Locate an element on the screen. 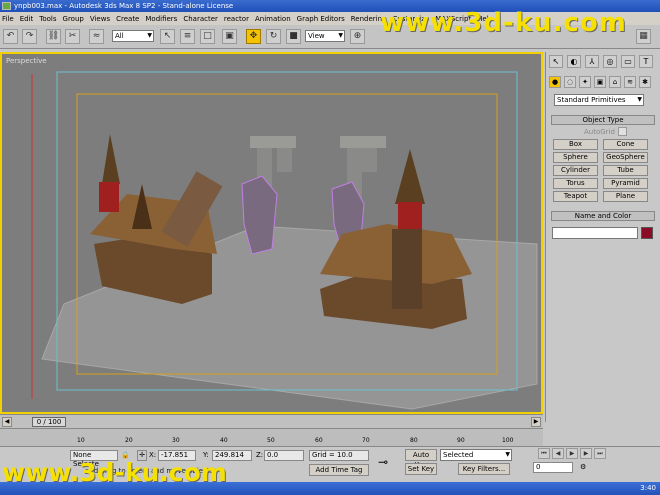  menu-group: Group is located at coordinates (73, 19).